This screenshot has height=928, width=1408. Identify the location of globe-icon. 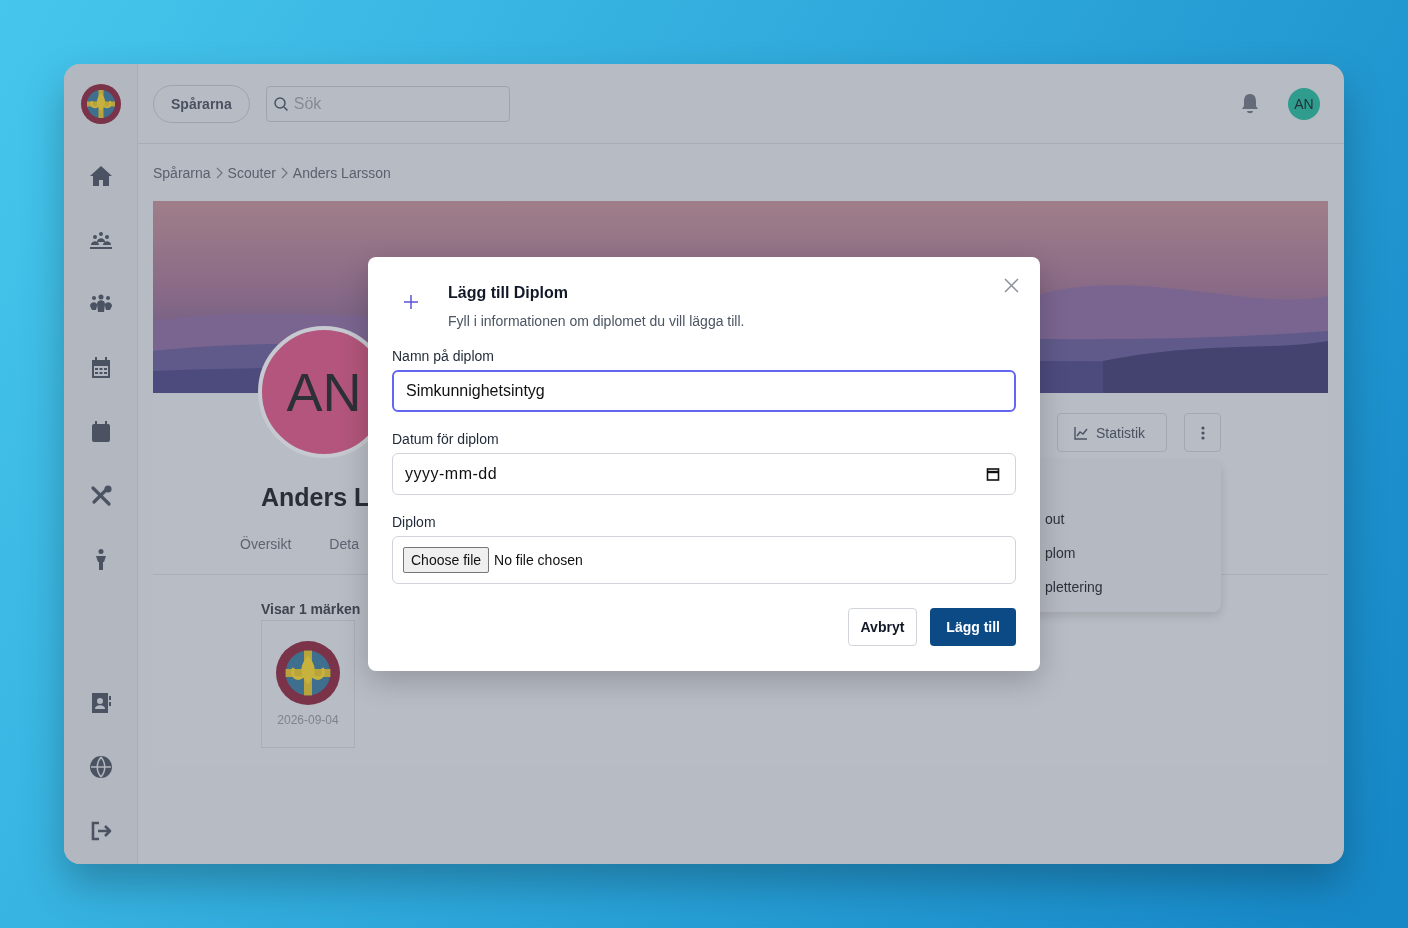
(100, 767).